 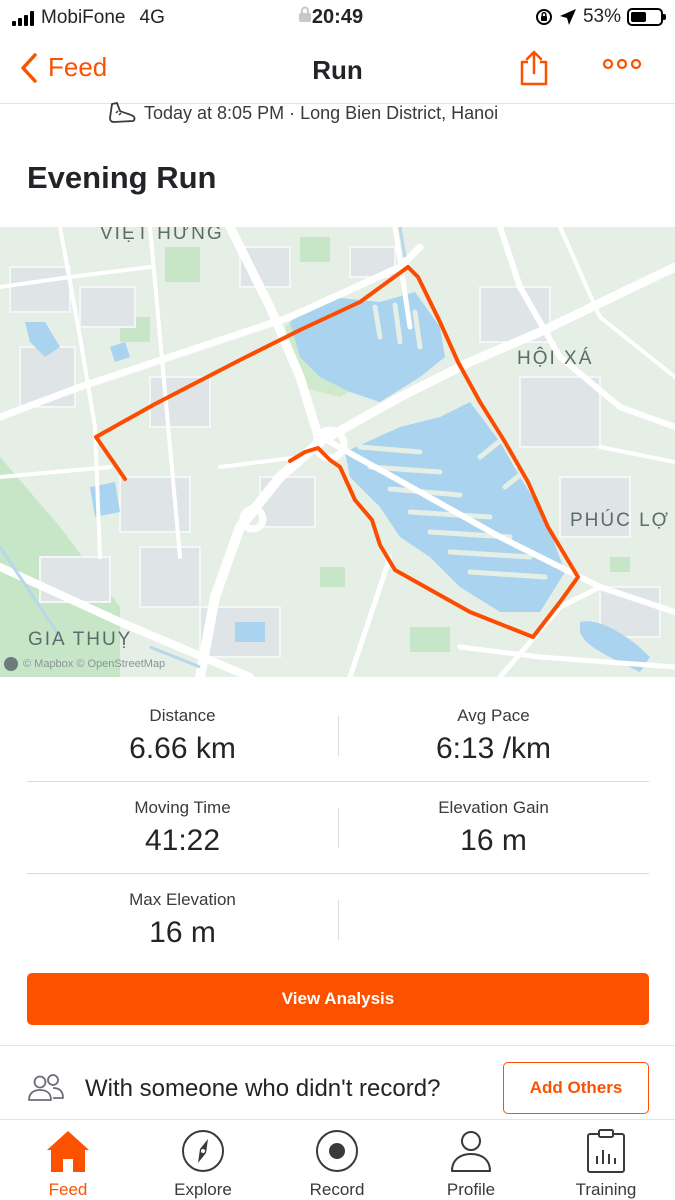 I want to click on map-attribution: © Mapbox © OpenStreetMap, so click(x=84, y=664).